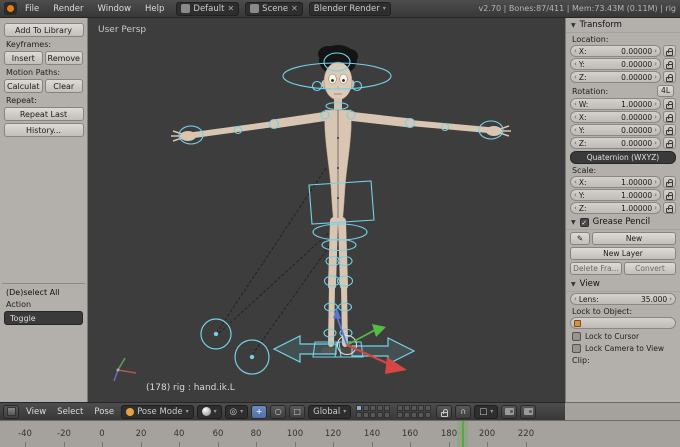 This screenshot has height=447, width=680. Describe the element at coordinates (584, 222) in the screenshot. I see `grease-pencil-checkbox: ✓` at that location.